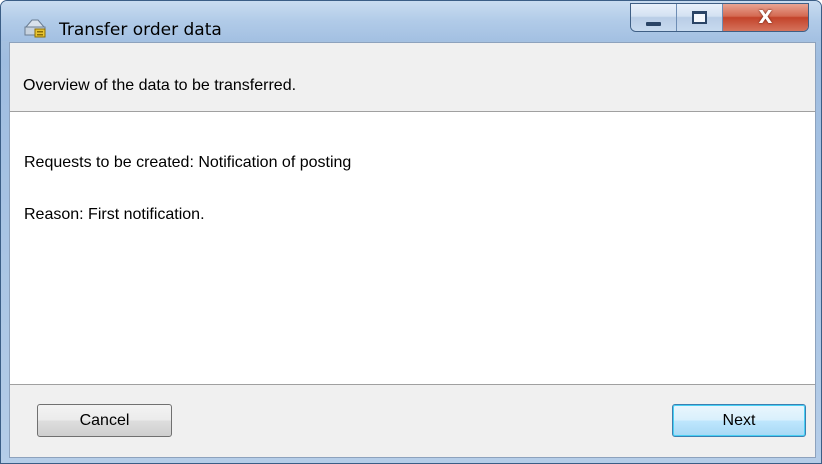 The image size is (822, 464). Describe the element at coordinates (739, 420) in the screenshot. I see `next-button: Next` at that location.